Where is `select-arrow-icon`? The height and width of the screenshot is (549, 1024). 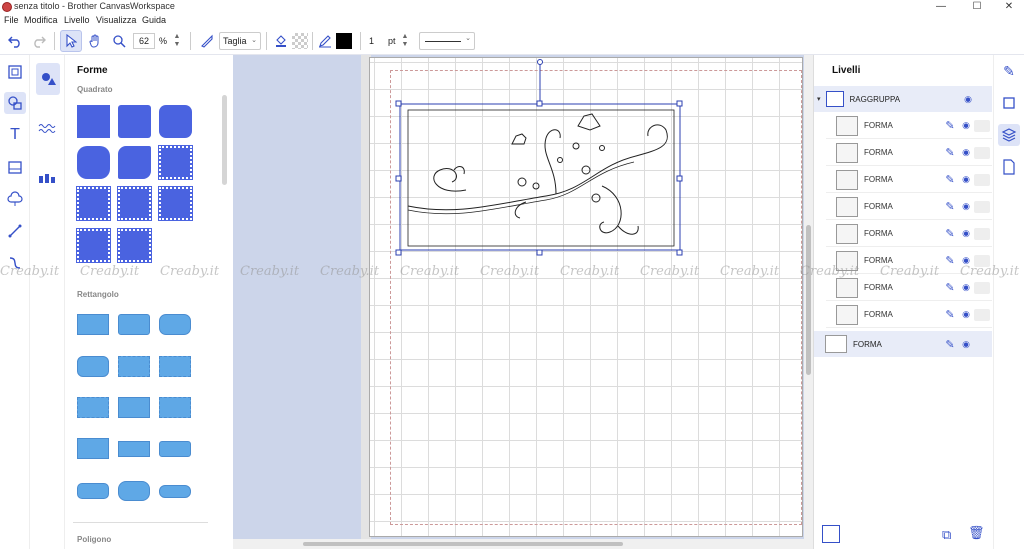 select-arrow-icon is located at coordinates (71, 41).